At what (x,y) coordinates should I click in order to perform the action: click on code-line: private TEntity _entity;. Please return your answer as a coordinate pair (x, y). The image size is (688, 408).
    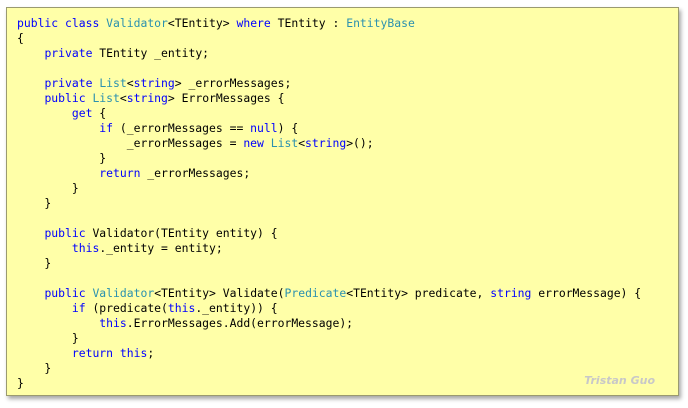
    Looking at the image, I should click on (329, 53).